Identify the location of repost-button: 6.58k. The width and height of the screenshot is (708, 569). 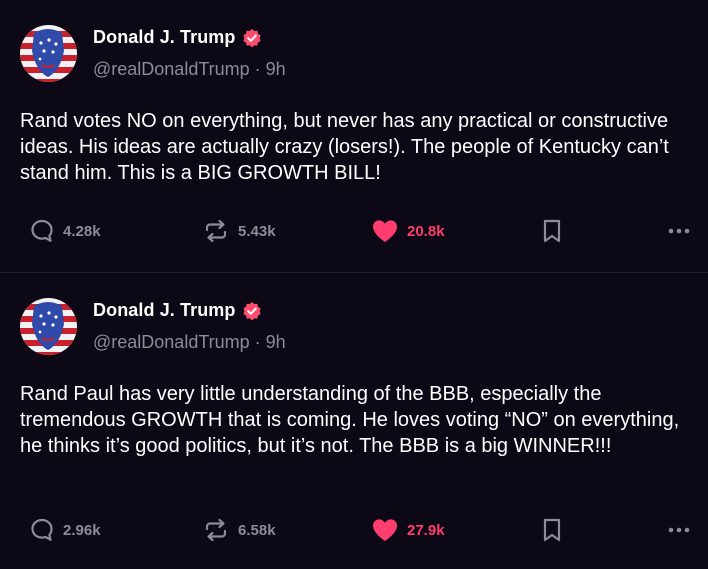
(239, 530).